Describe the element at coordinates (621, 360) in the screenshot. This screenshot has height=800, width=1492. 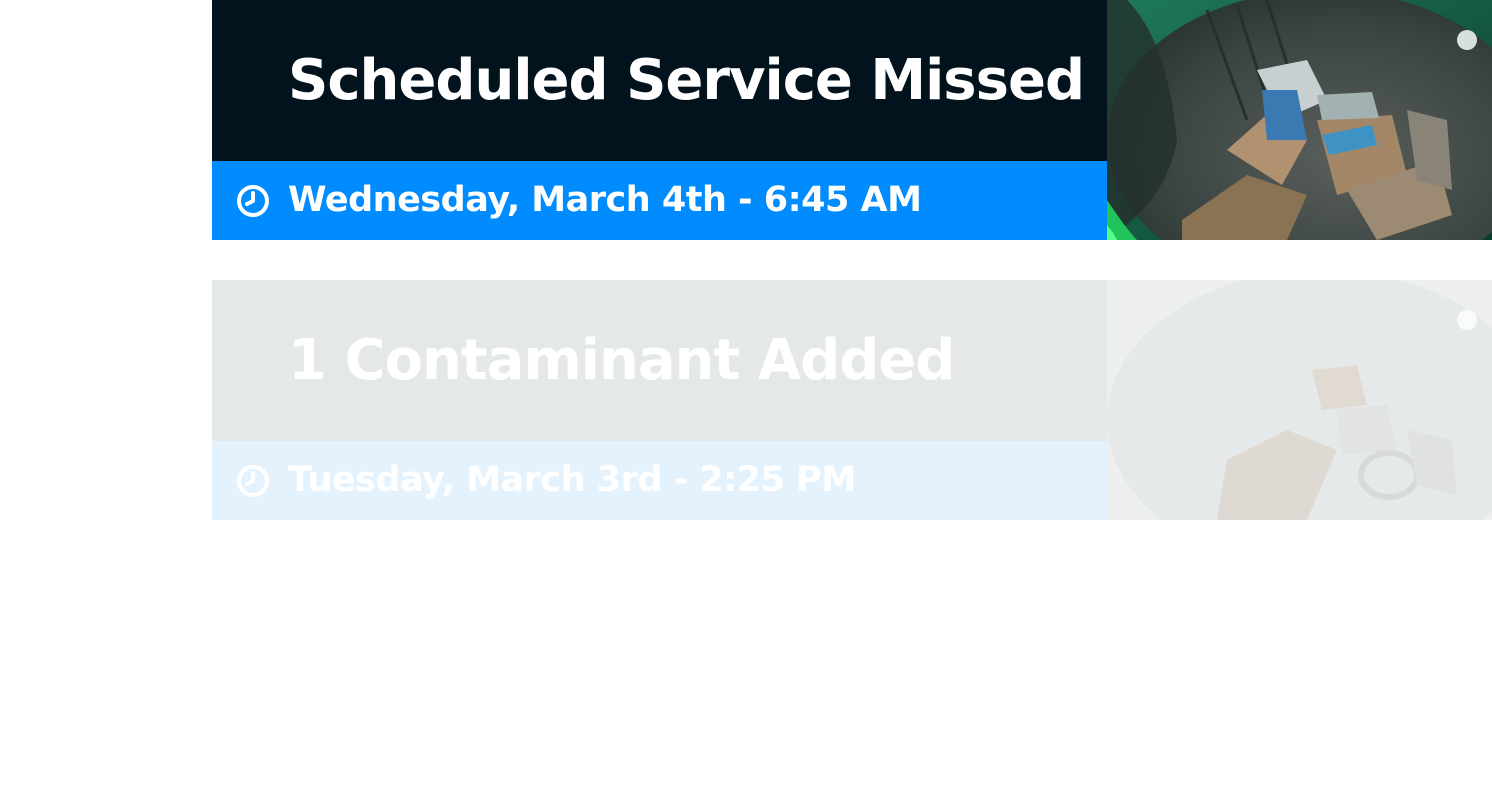
I see `event-title: 1 Contaminant Added` at that location.